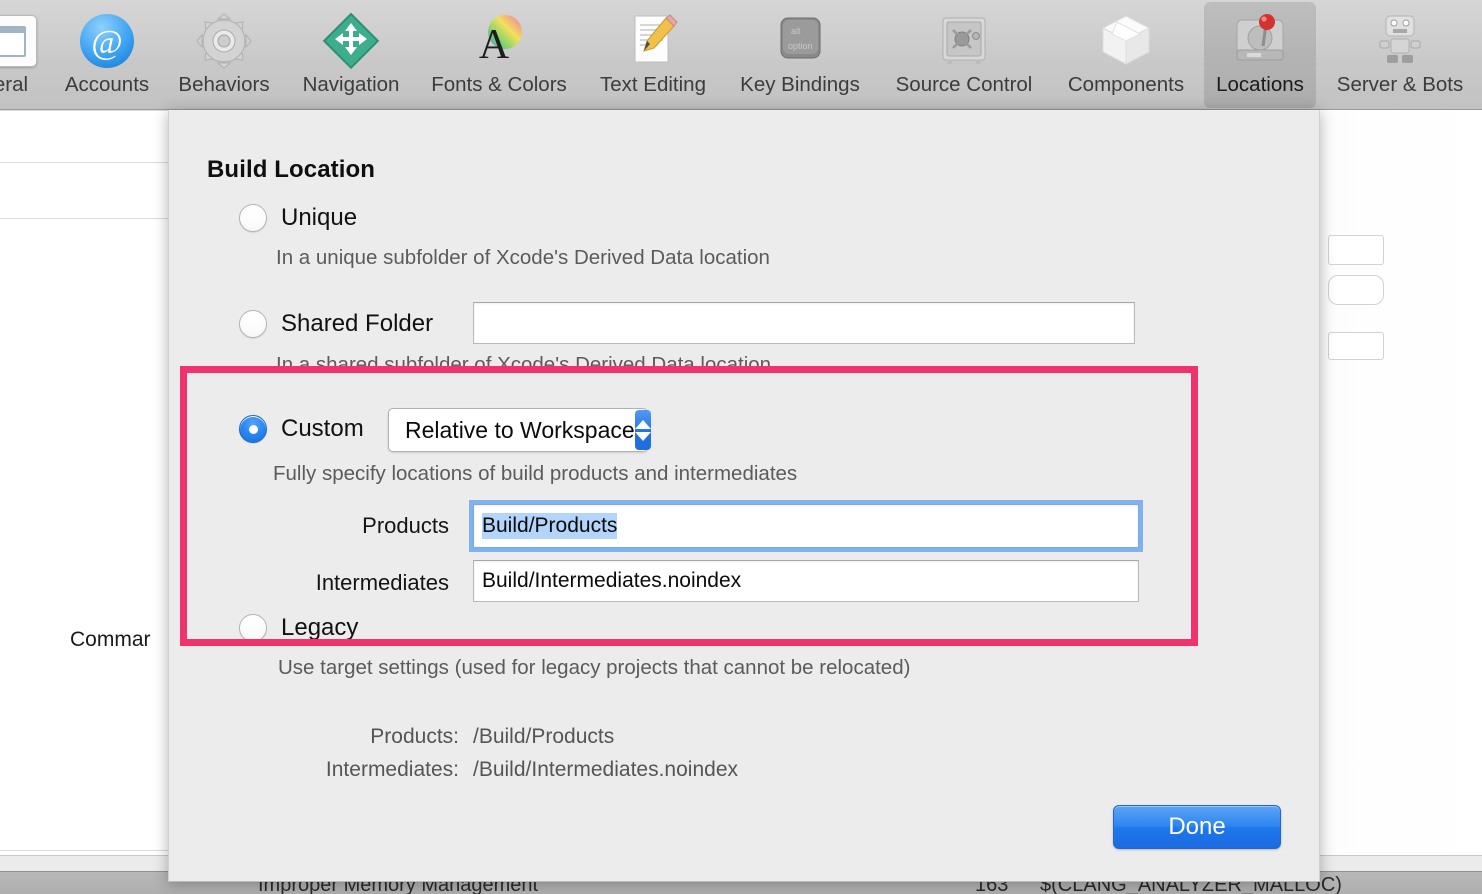 Image resolution: width=1482 pixels, height=894 pixels. I want to click on toolbar-item-label: Navigation, so click(351, 84).